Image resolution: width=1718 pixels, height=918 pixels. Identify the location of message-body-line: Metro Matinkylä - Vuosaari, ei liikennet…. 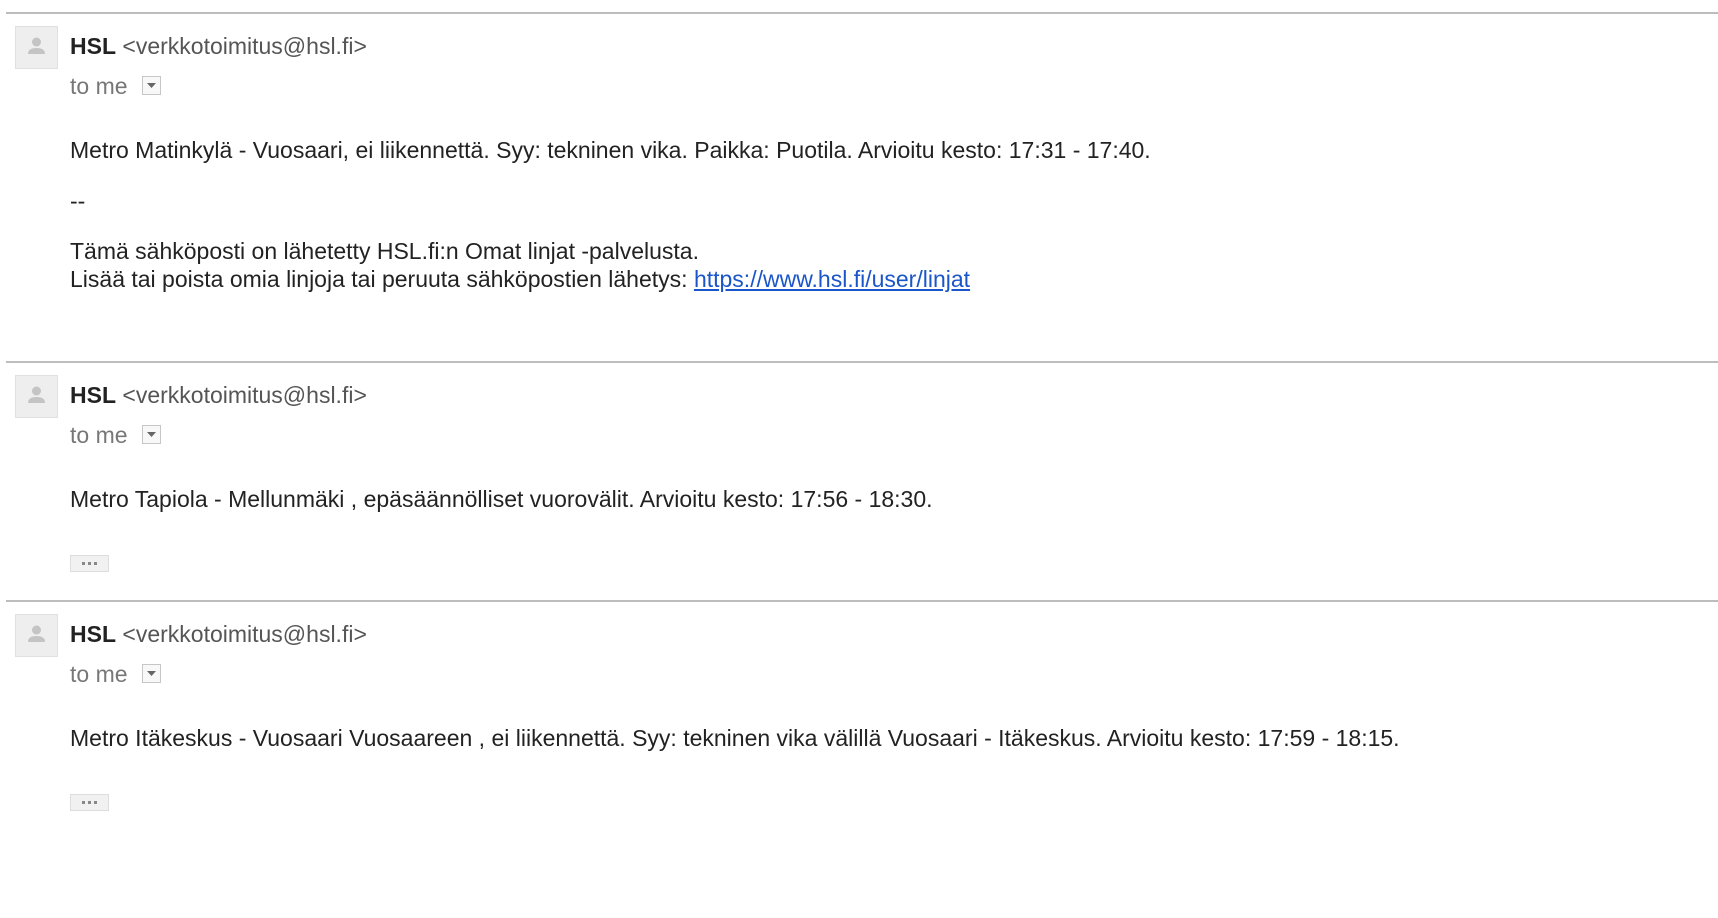
(610, 150).